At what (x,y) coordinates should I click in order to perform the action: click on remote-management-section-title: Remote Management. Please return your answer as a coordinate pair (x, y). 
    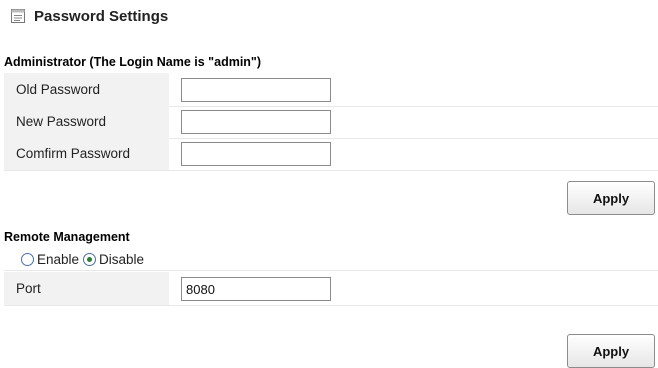
    Looking at the image, I should click on (67, 237).